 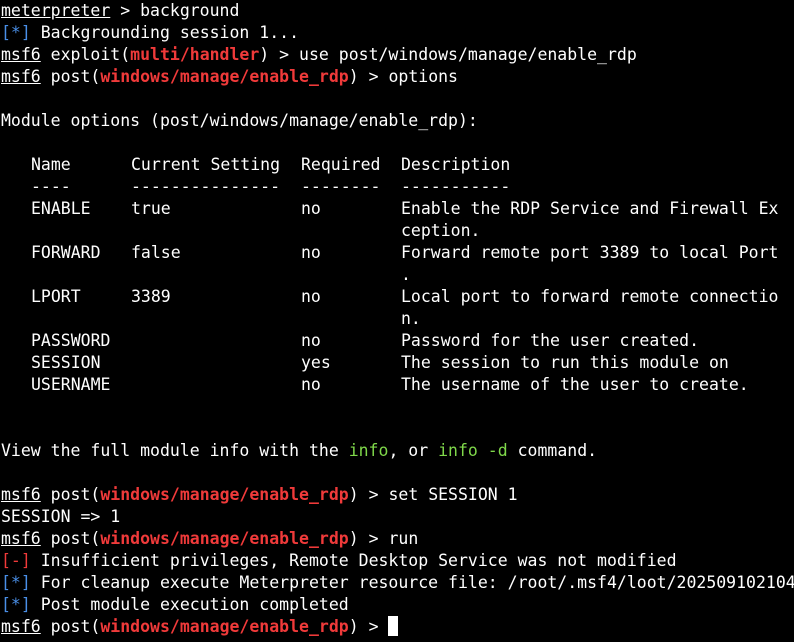 I want to click on option-description-wrap: ception., so click(x=441, y=230).